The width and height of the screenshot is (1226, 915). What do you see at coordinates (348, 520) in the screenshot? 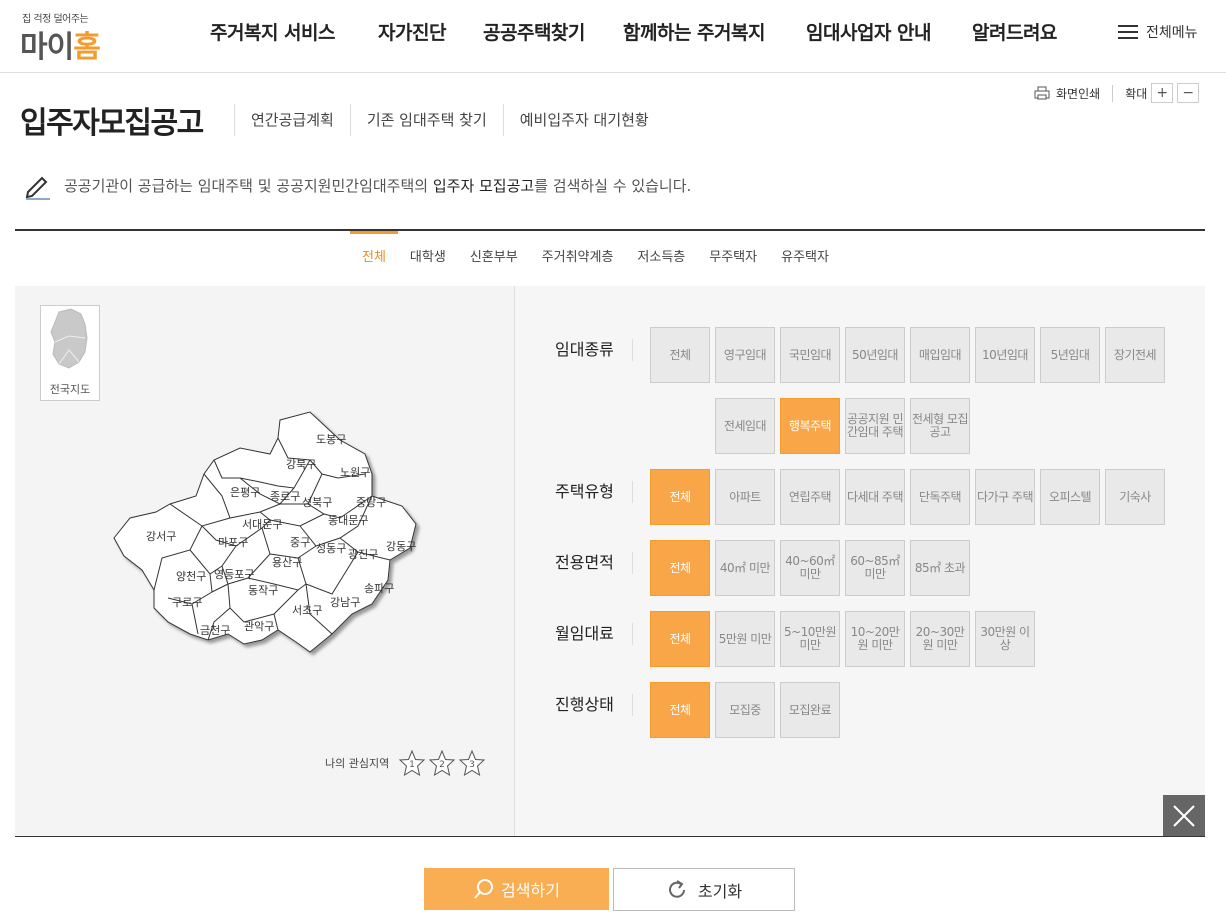
I see `district-dongdaemun: 동대문구` at bounding box center [348, 520].